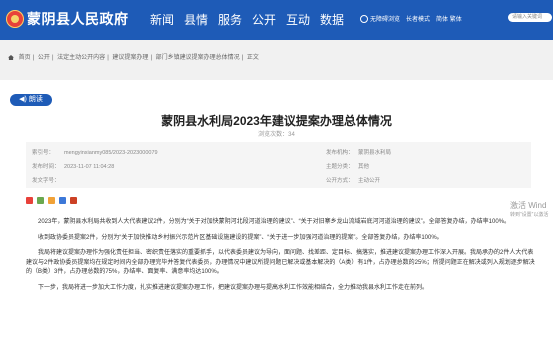 The height and width of the screenshot is (343, 553). What do you see at coordinates (25, 58) in the screenshot?
I see `breadcrumb-home: 首页` at bounding box center [25, 58].